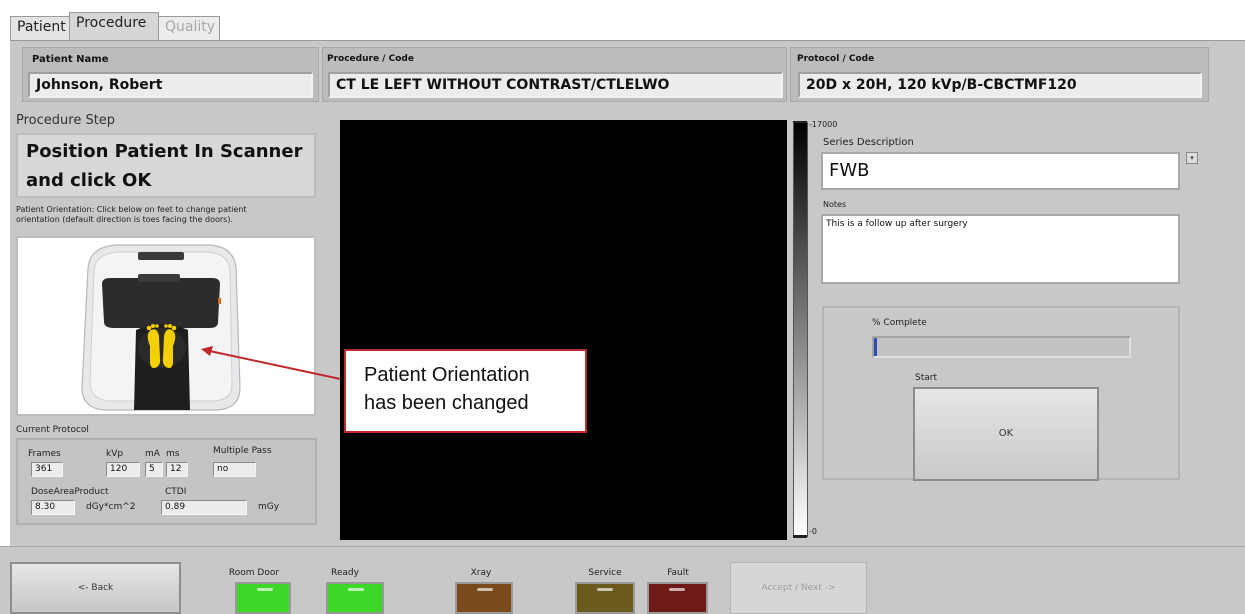  Describe the element at coordinates (254, 573) in the screenshot. I see `room-door-label: Room Door` at that location.